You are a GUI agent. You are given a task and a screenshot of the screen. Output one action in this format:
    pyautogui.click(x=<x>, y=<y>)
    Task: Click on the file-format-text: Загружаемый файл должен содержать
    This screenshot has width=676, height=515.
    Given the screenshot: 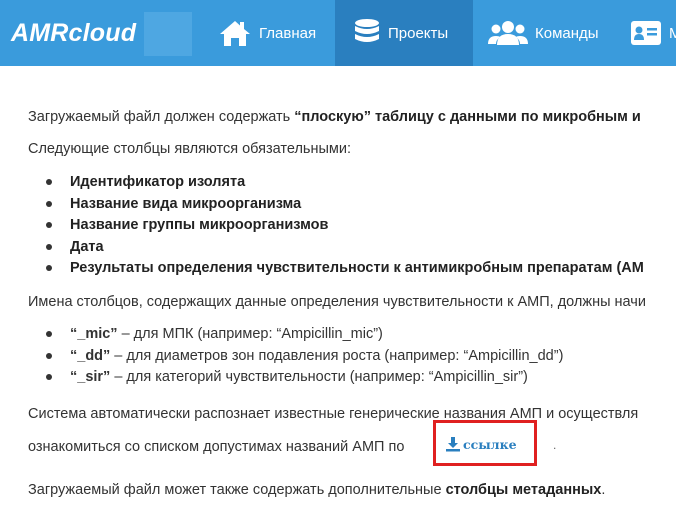 What is the action you would take?
    pyautogui.click(x=161, y=117)
    